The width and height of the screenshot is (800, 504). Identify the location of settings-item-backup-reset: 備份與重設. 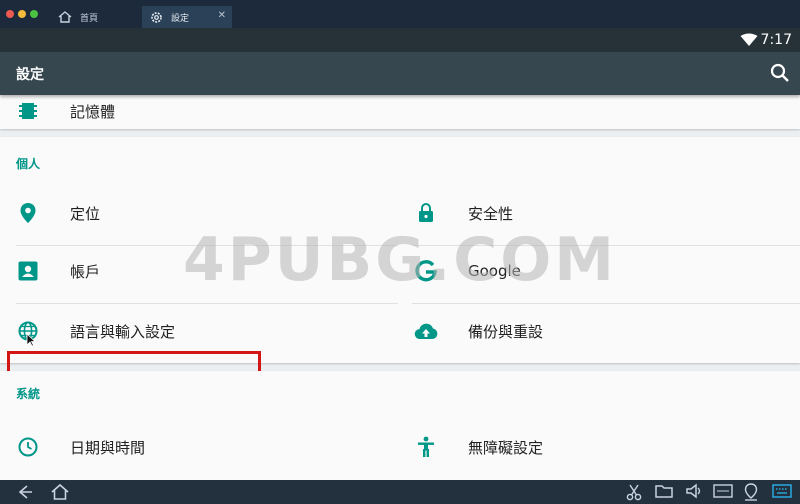
(600, 331).